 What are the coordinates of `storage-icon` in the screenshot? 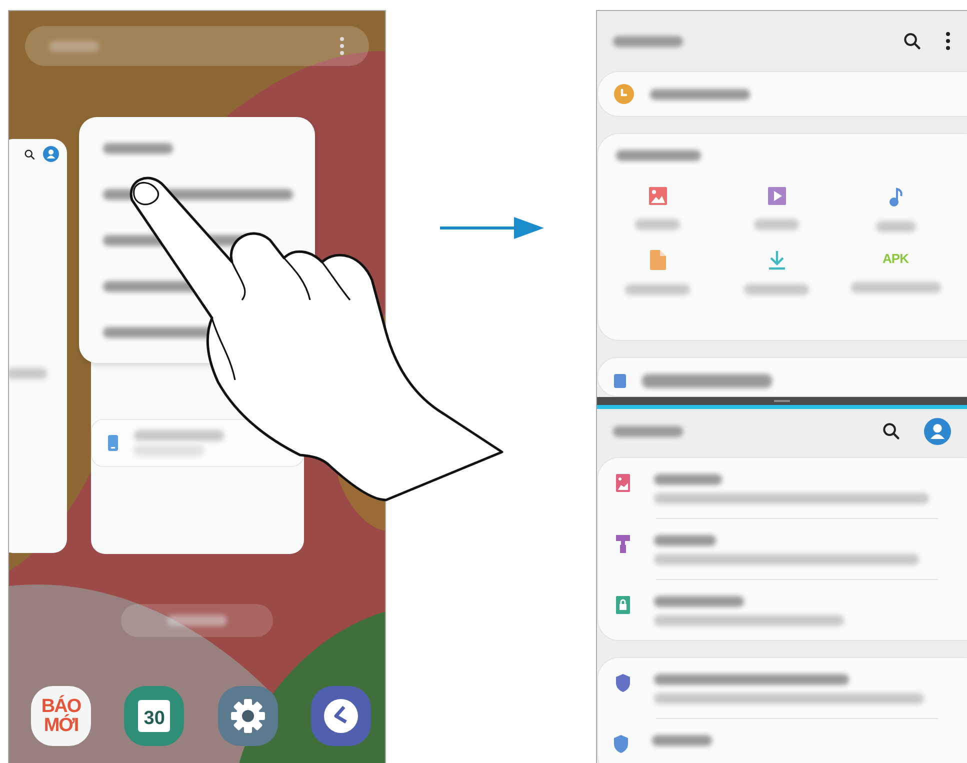 It's located at (620, 381).